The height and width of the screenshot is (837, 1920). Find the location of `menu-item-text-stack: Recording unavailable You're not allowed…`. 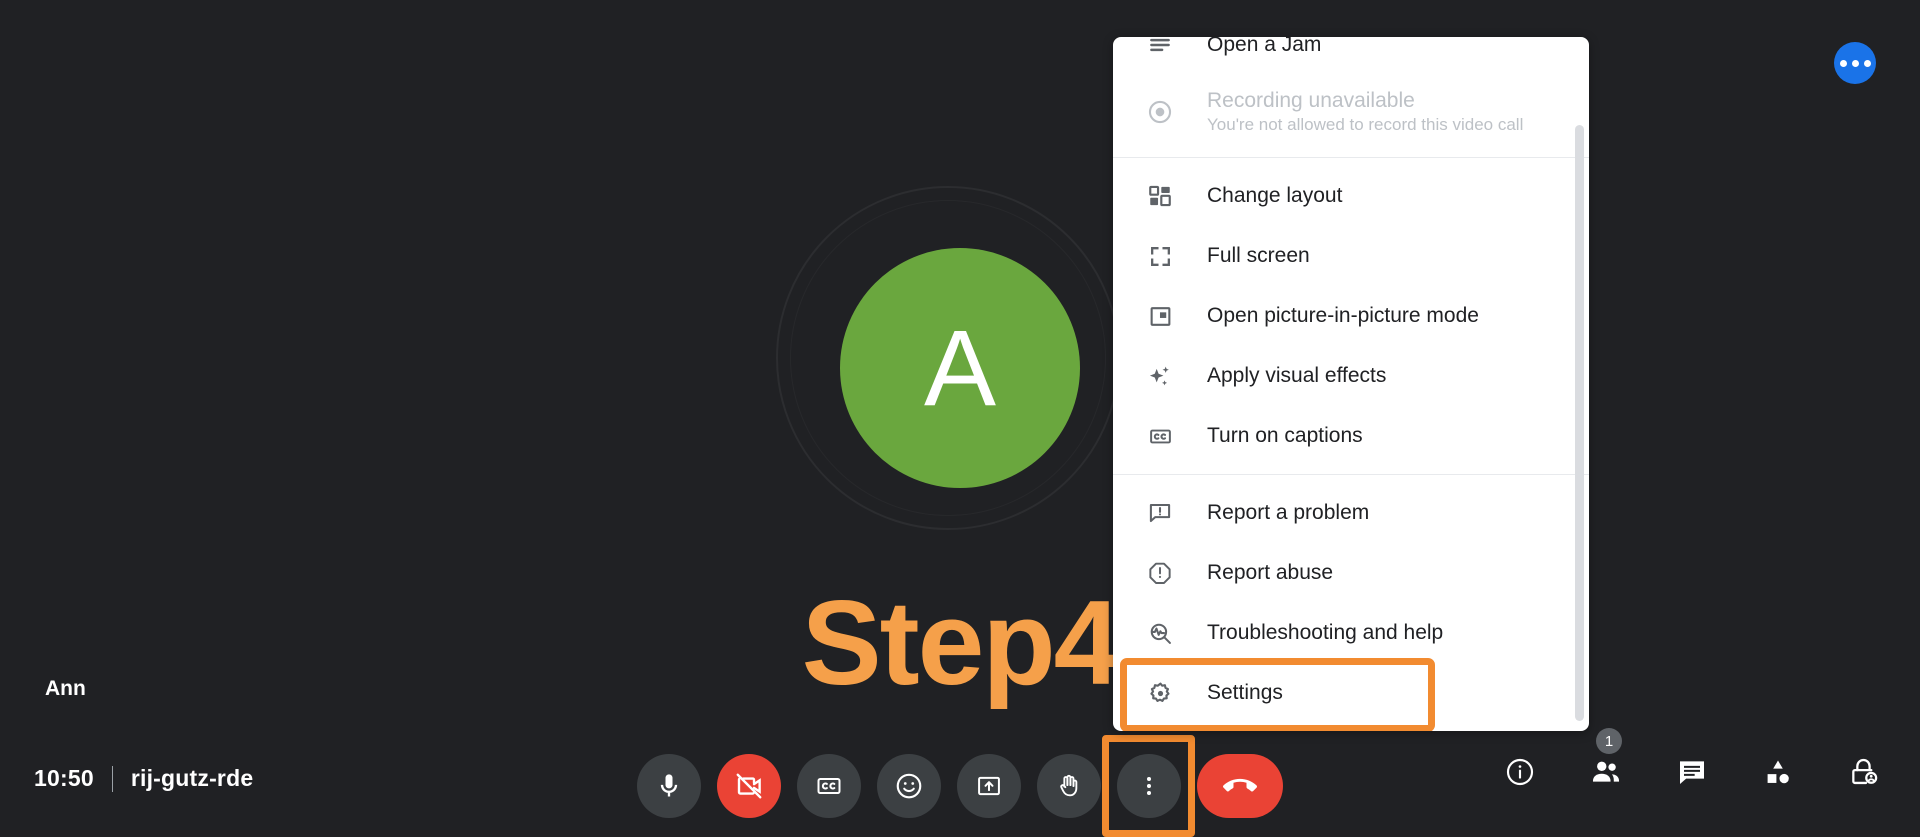

menu-item-text-stack: Recording unavailable You're not allowed… is located at coordinates (1365, 112).